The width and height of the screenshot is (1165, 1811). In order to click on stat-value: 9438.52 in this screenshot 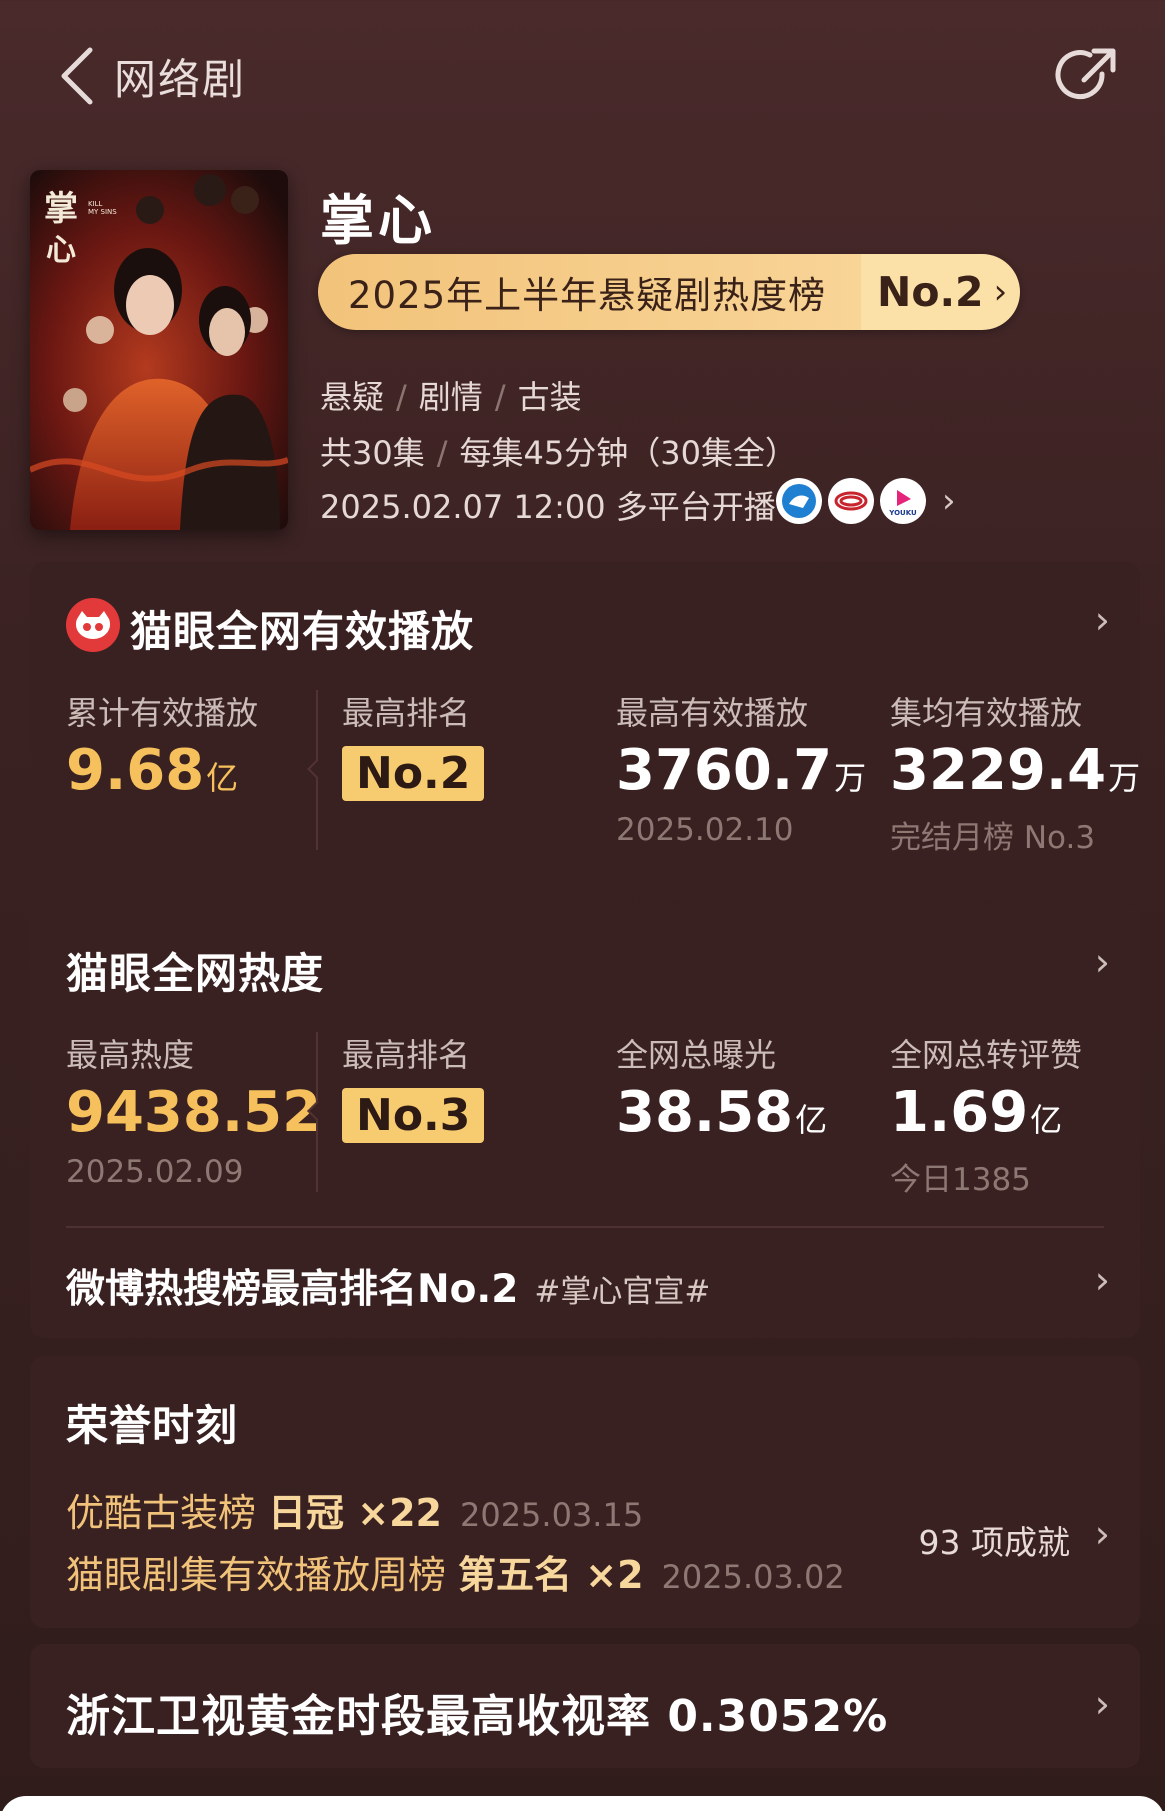, I will do `click(194, 1112)`.